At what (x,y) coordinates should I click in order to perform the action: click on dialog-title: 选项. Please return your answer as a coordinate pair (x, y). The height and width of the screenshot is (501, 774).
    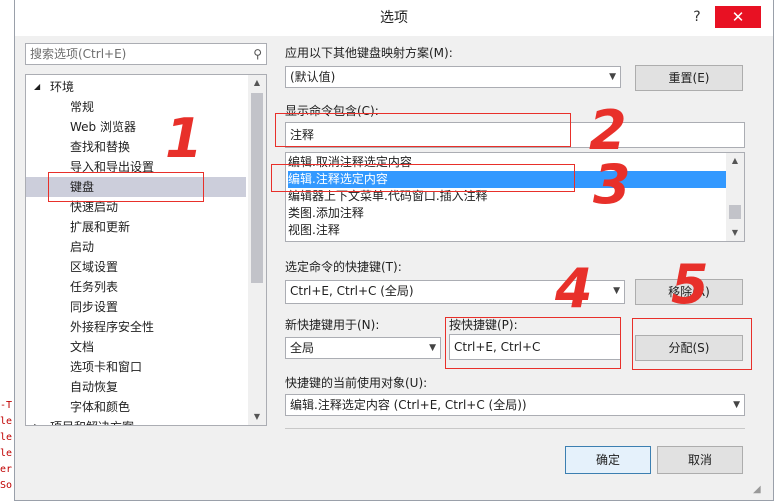
    Looking at the image, I should click on (394, 18).